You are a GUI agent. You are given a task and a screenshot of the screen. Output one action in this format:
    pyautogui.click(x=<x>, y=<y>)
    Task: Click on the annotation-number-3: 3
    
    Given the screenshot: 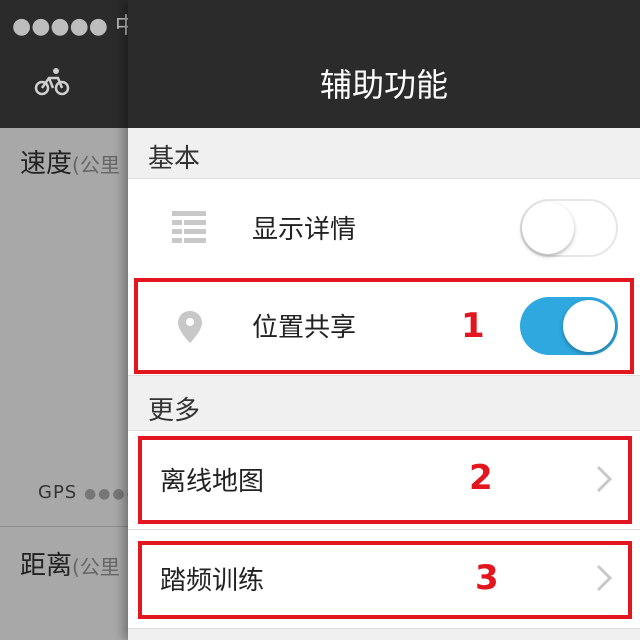 What is the action you would take?
    pyautogui.click(x=487, y=578)
    